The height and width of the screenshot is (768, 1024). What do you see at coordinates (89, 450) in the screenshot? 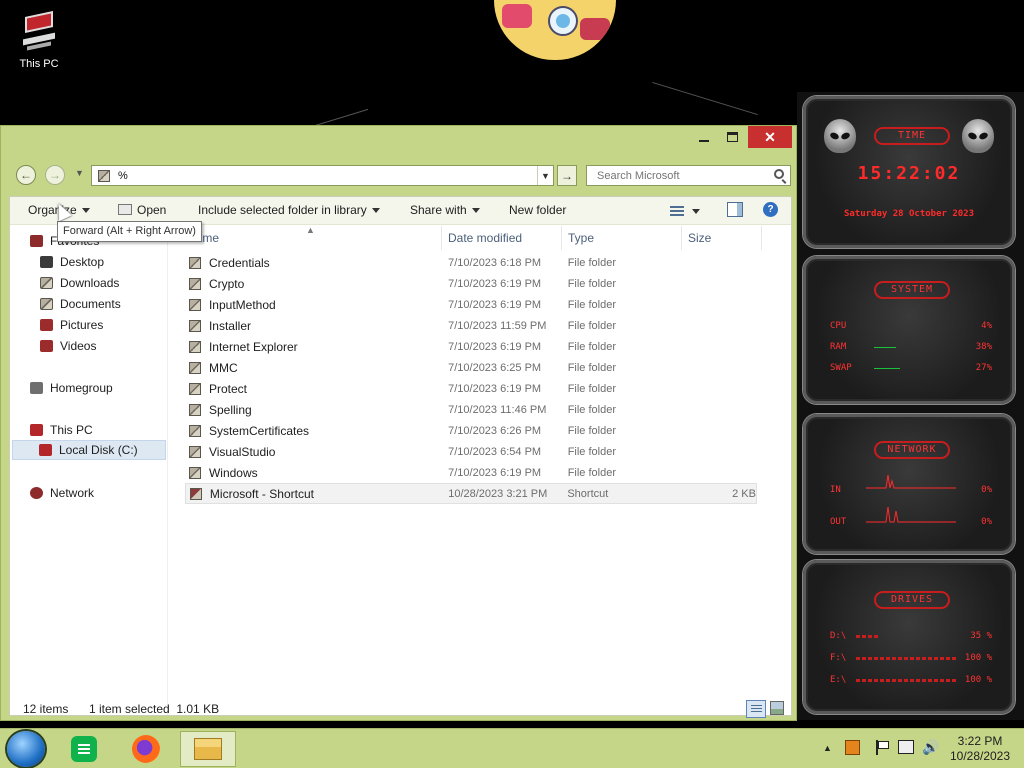
I see `nav-local-disk: Local Disk (C:)` at bounding box center [89, 450].